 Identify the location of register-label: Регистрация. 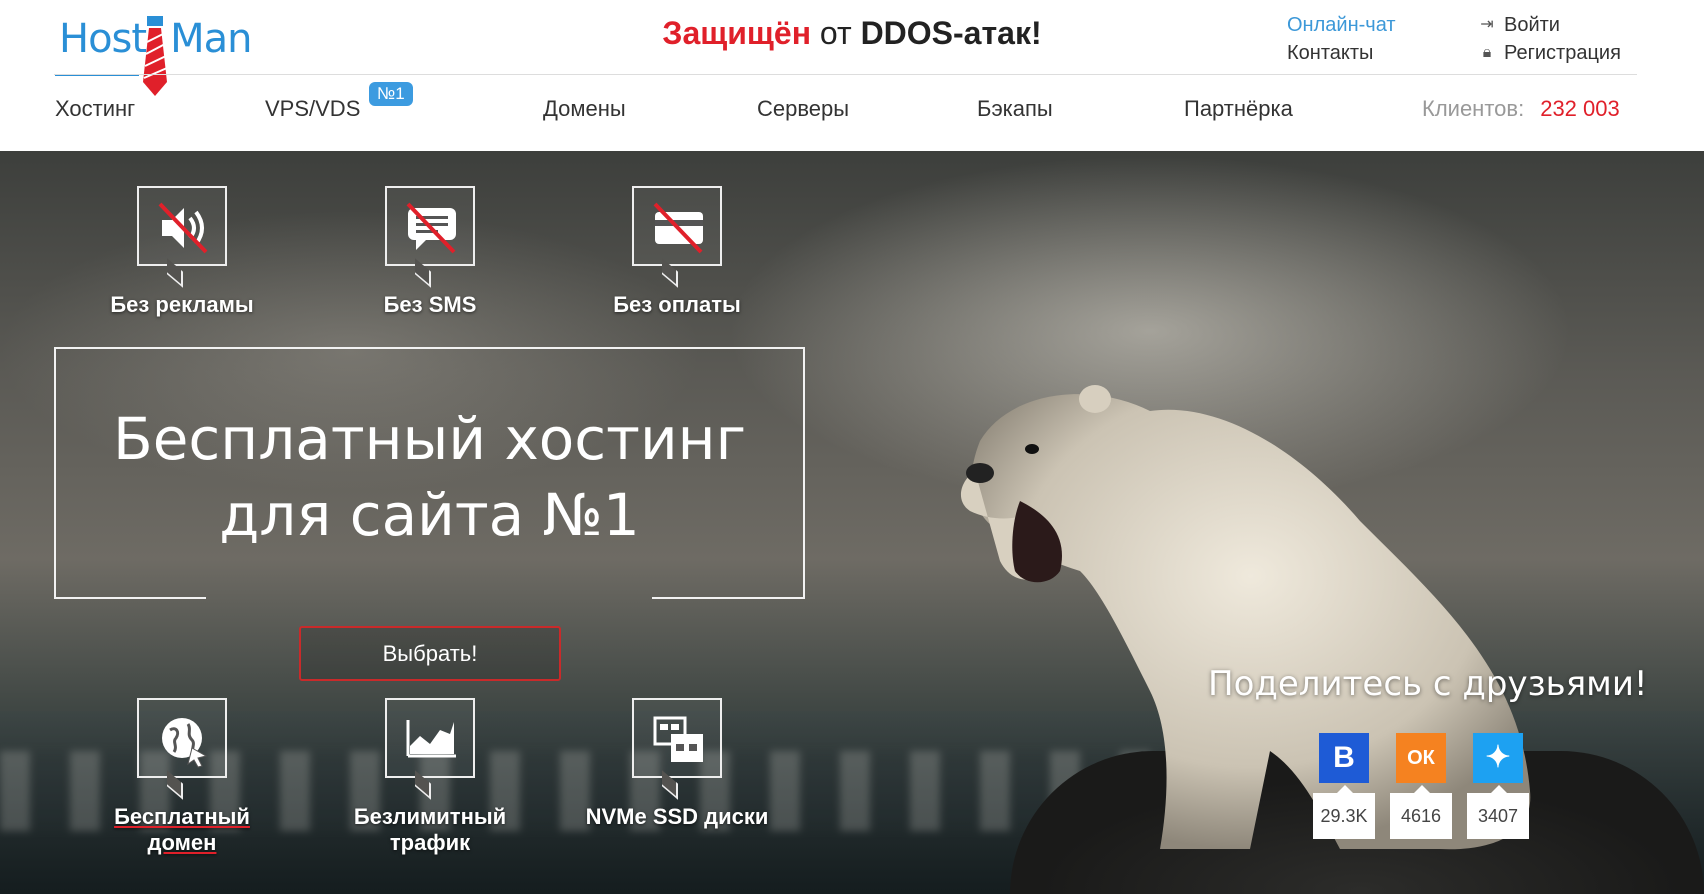
(1562, 53).